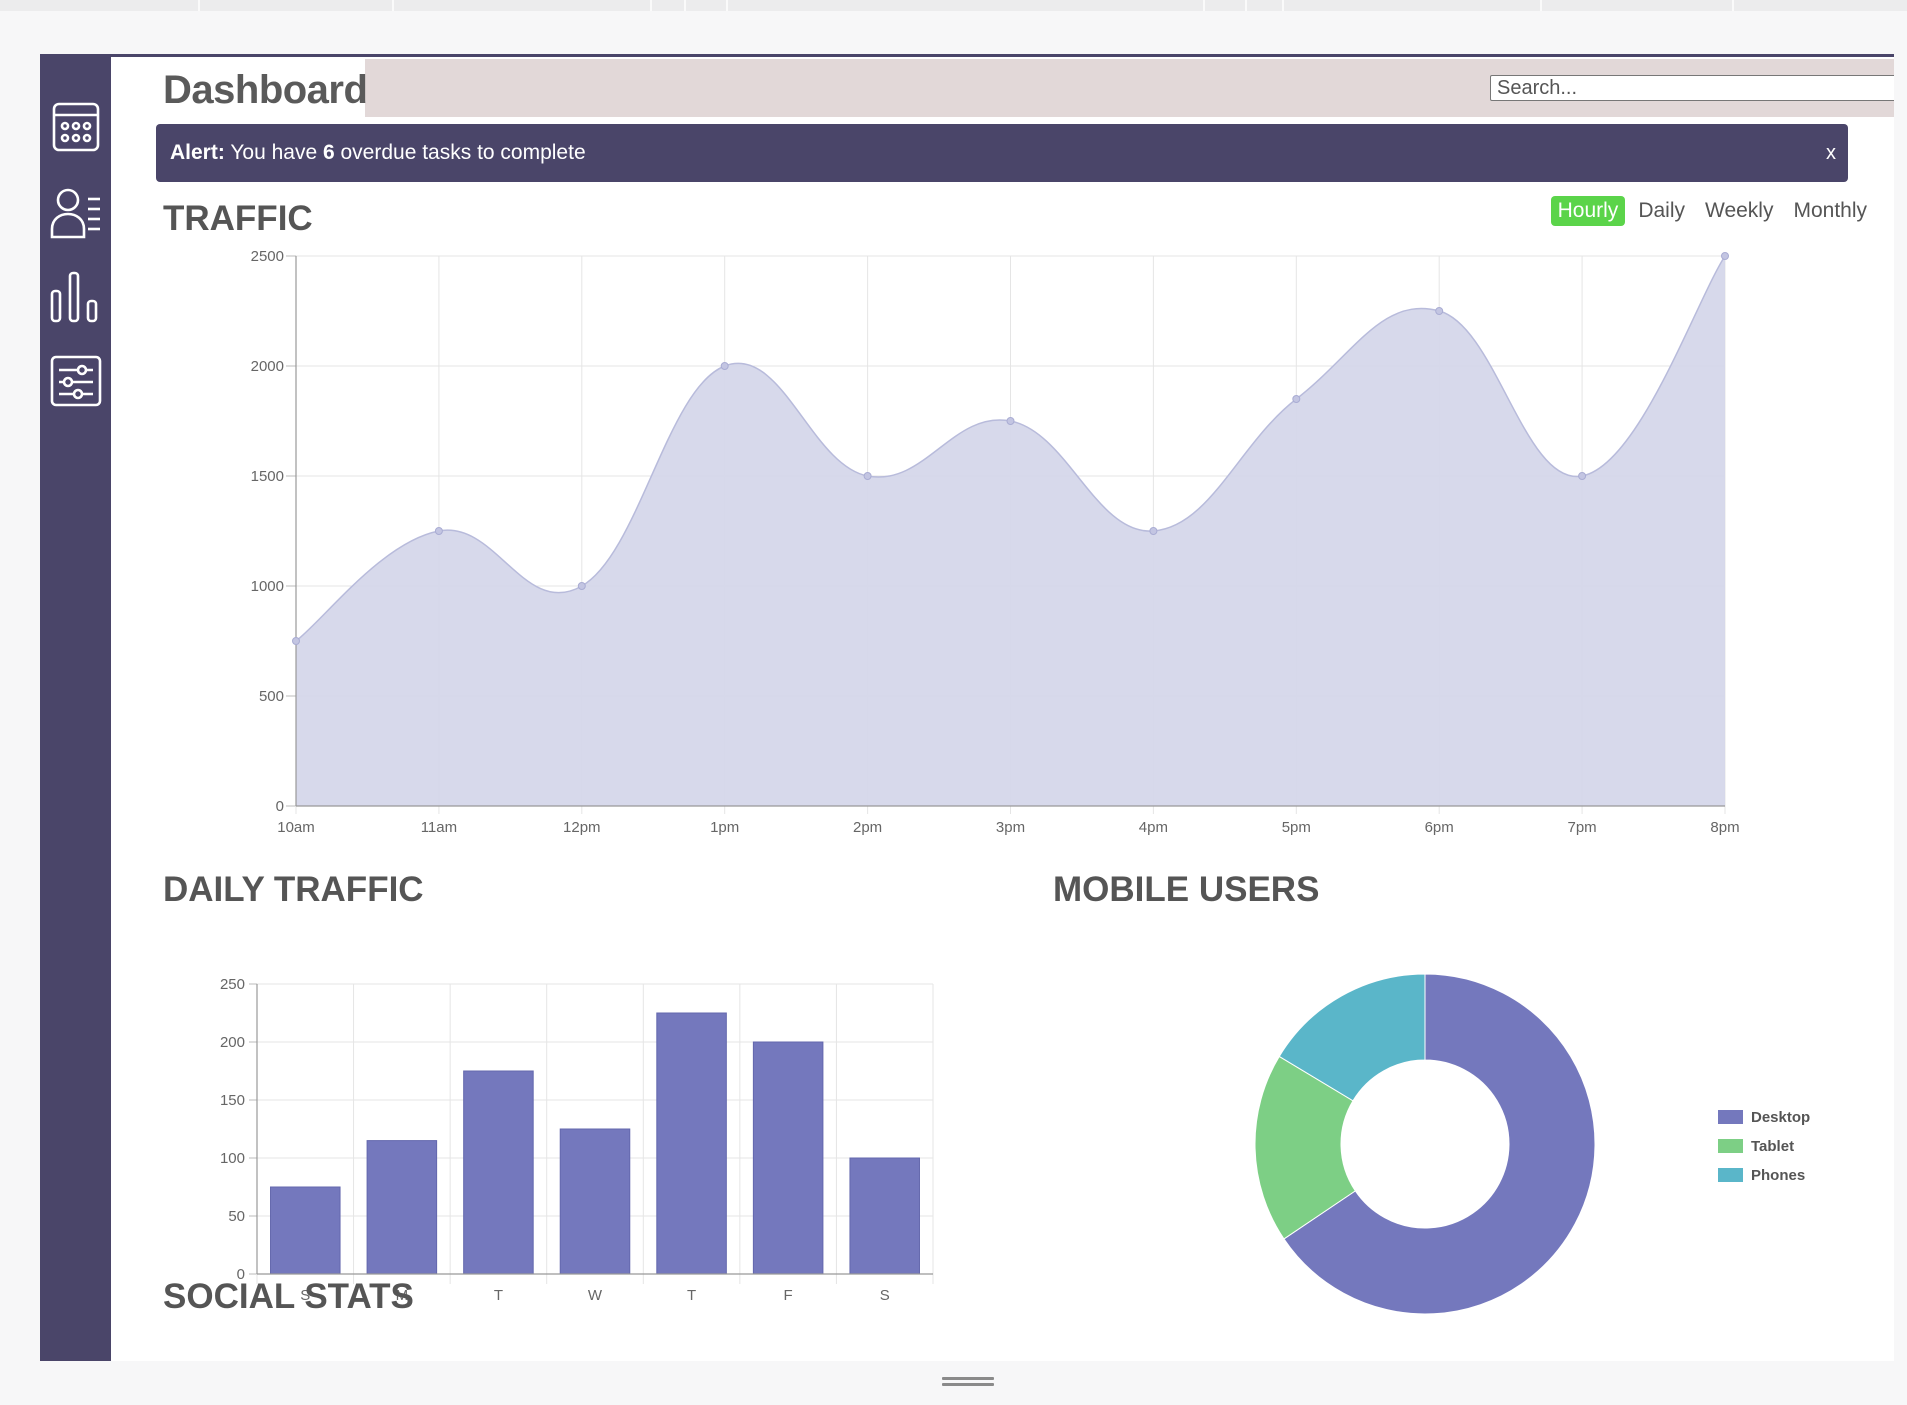  I want to click on x-tick-label: 1pm, so click(724, 827).